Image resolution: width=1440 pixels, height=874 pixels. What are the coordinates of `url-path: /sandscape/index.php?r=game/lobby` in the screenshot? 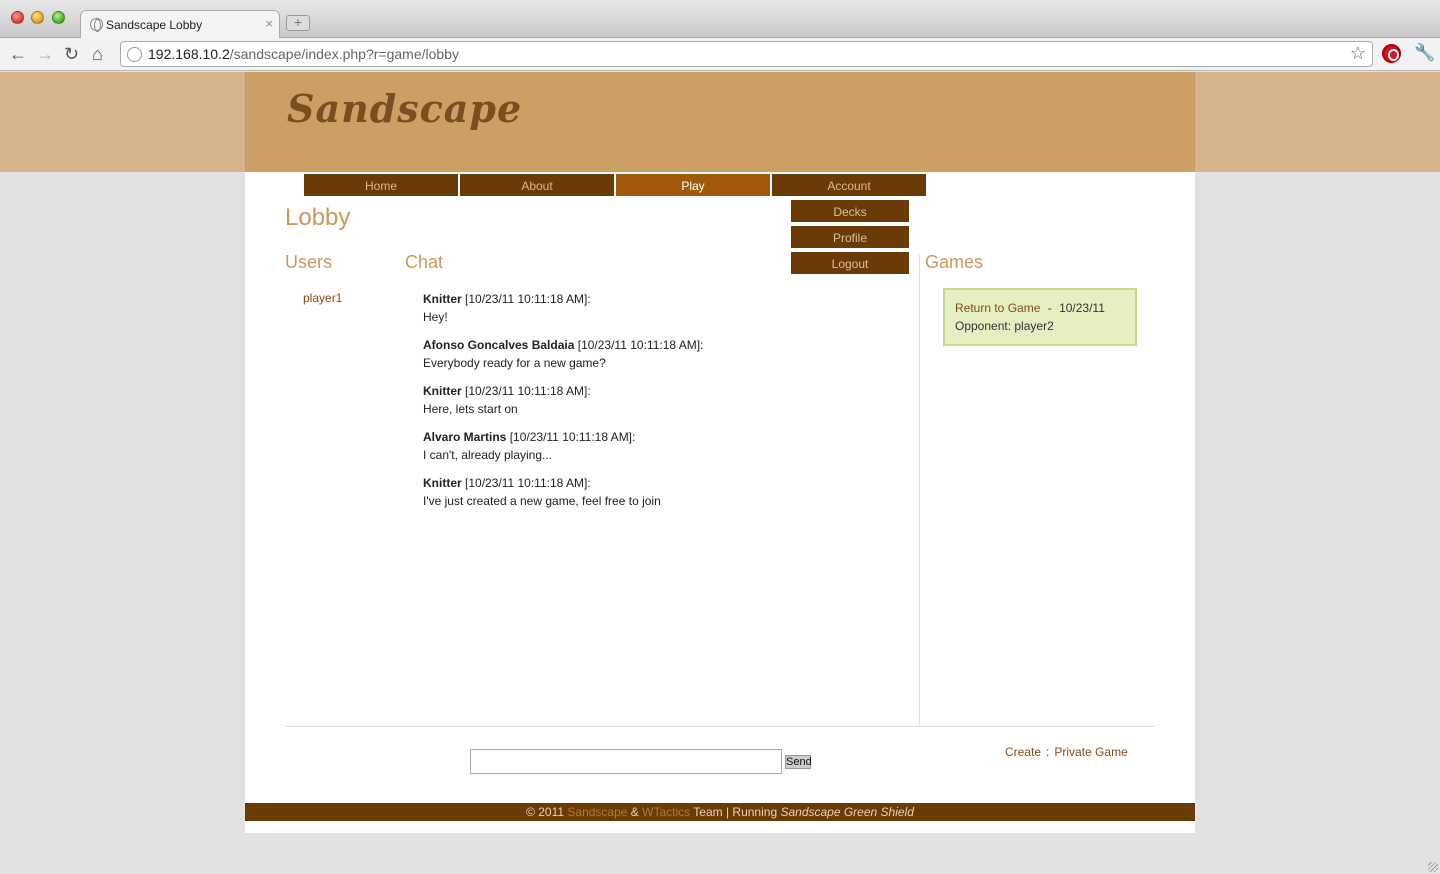 It's located at (344, 54).